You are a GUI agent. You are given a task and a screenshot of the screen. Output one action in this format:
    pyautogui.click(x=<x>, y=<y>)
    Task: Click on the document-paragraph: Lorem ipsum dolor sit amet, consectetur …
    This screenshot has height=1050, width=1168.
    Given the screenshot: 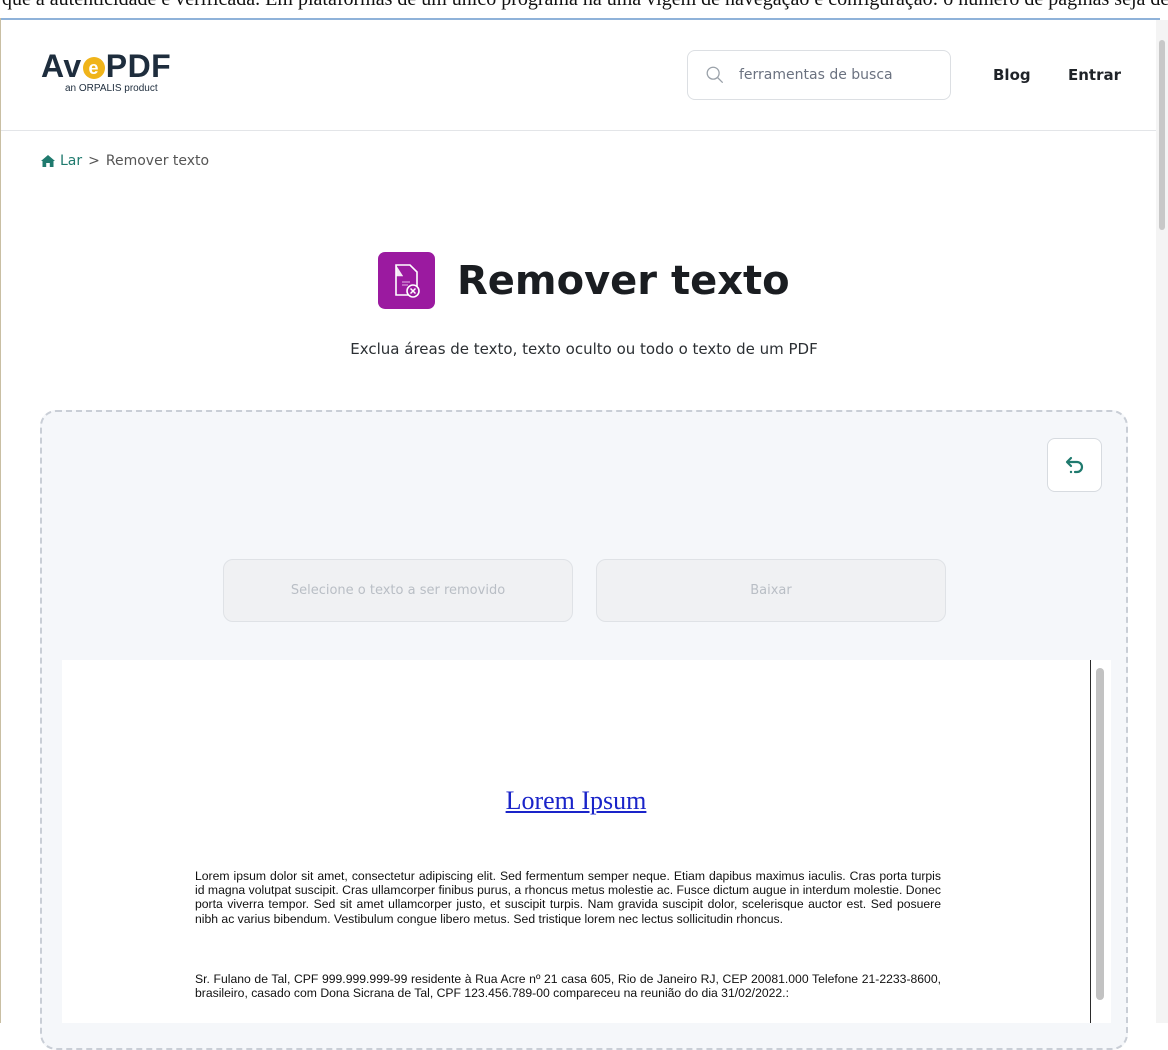 What is the action you would take?
    pyautogui.click(x=568, y=897)
    